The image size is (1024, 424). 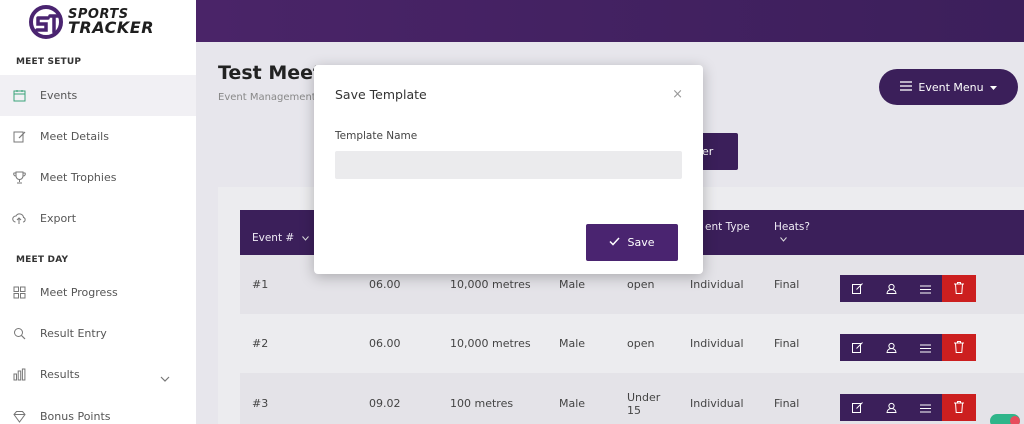 I want to click on modal-title: Save Template, so click(x=381, y=94).